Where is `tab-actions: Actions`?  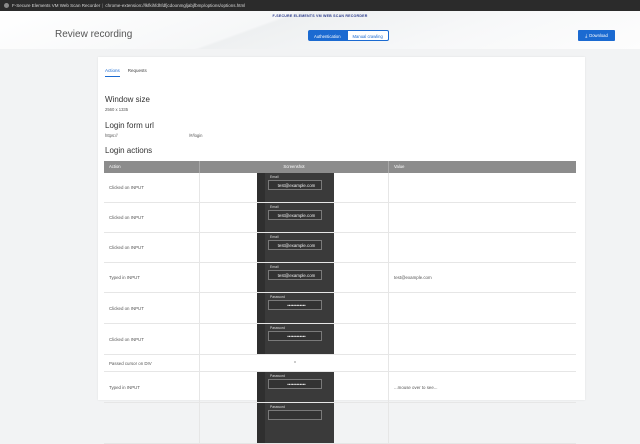
tab-actions: Actions is located at coordinates (112, 72).